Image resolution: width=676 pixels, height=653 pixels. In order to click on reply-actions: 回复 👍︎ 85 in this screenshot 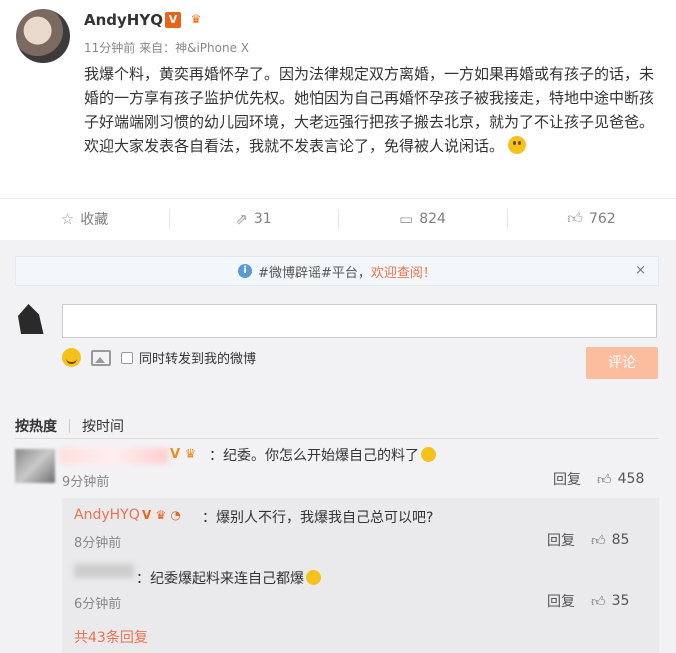, I will do `click(588, 540)`.